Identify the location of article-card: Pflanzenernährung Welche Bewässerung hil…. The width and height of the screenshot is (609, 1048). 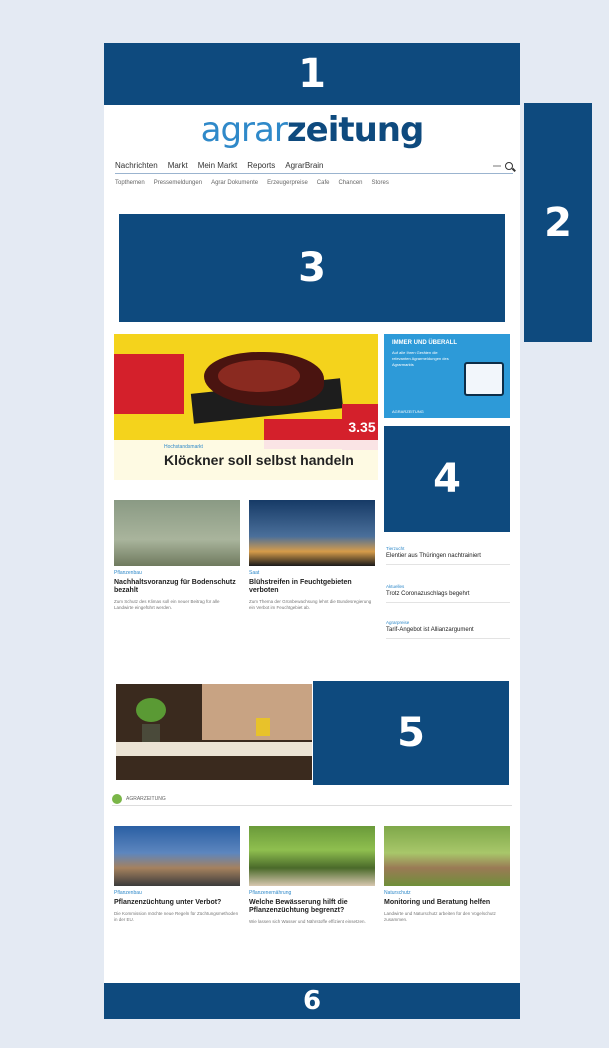
(312, 875).